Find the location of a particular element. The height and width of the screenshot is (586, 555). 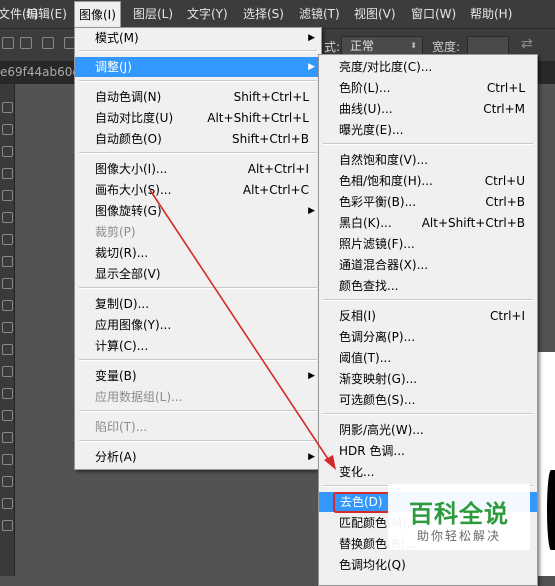

adjust-color-balance: 色彩平衡(B)... Ctrl+B is located at coordinates (428, 202).